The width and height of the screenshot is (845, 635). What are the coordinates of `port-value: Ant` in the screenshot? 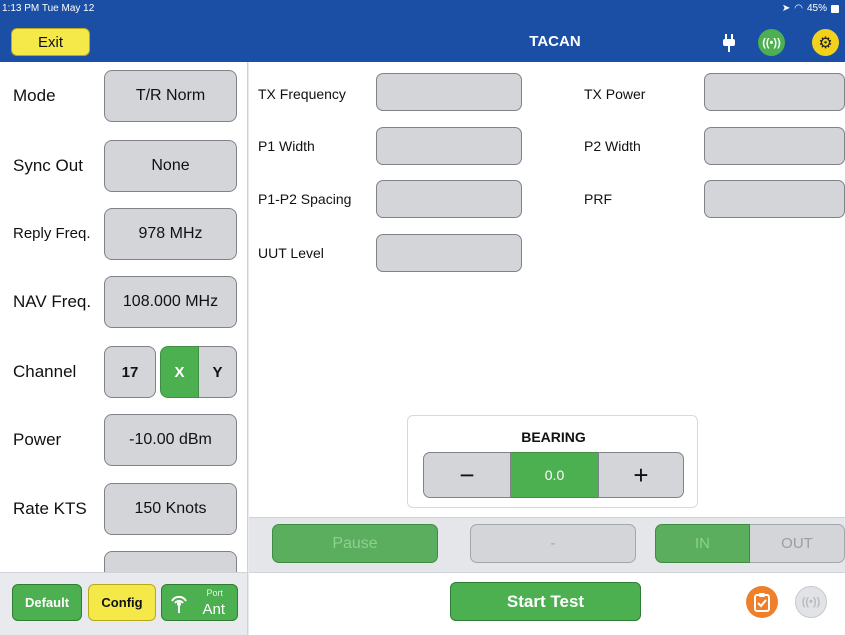 It's located at (213, 609).